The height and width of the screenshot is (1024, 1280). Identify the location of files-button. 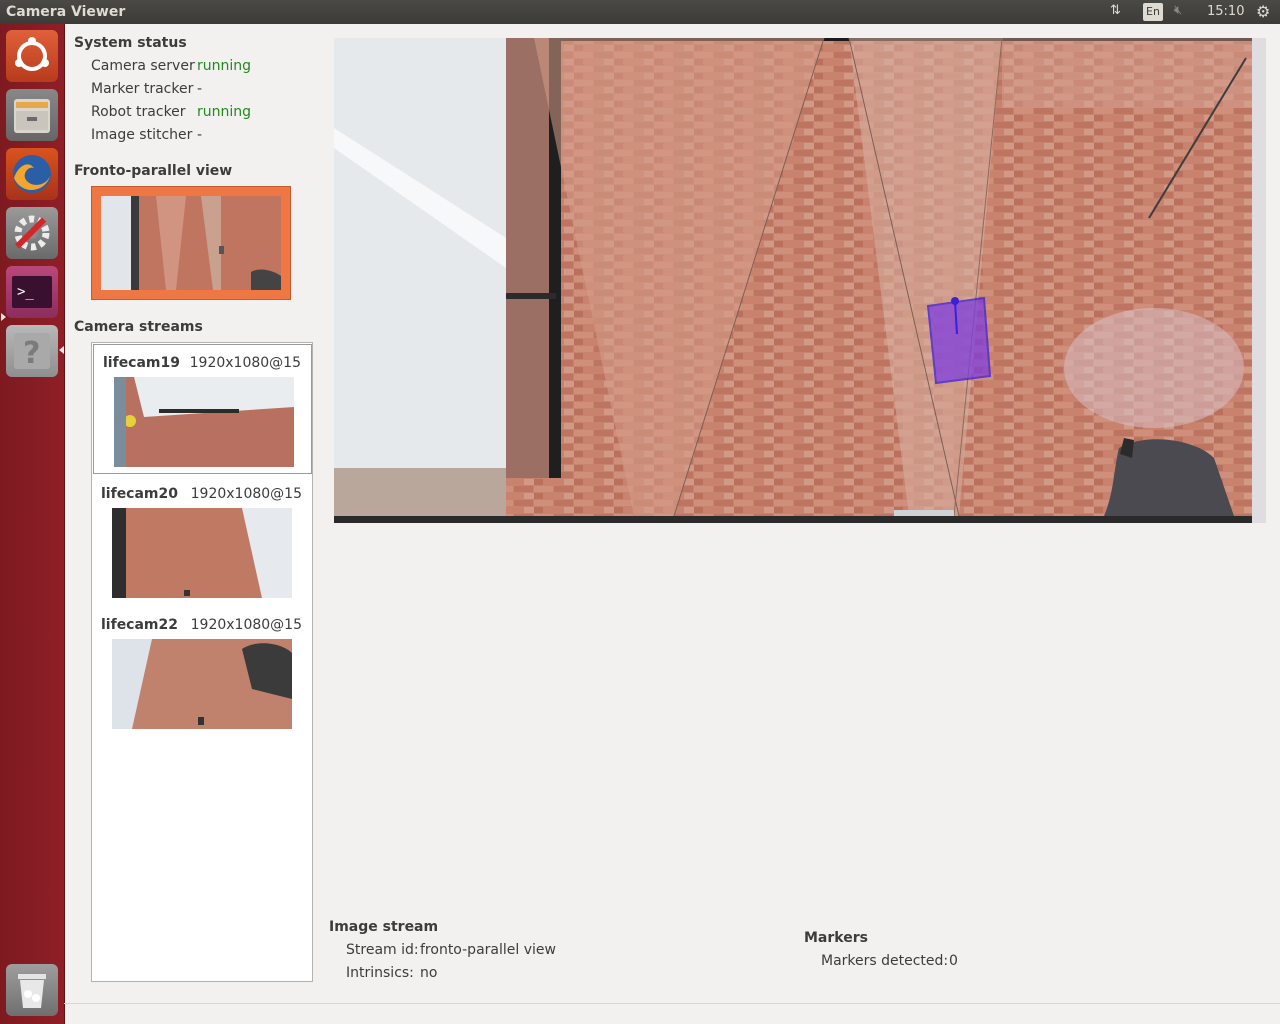
(32, 115).